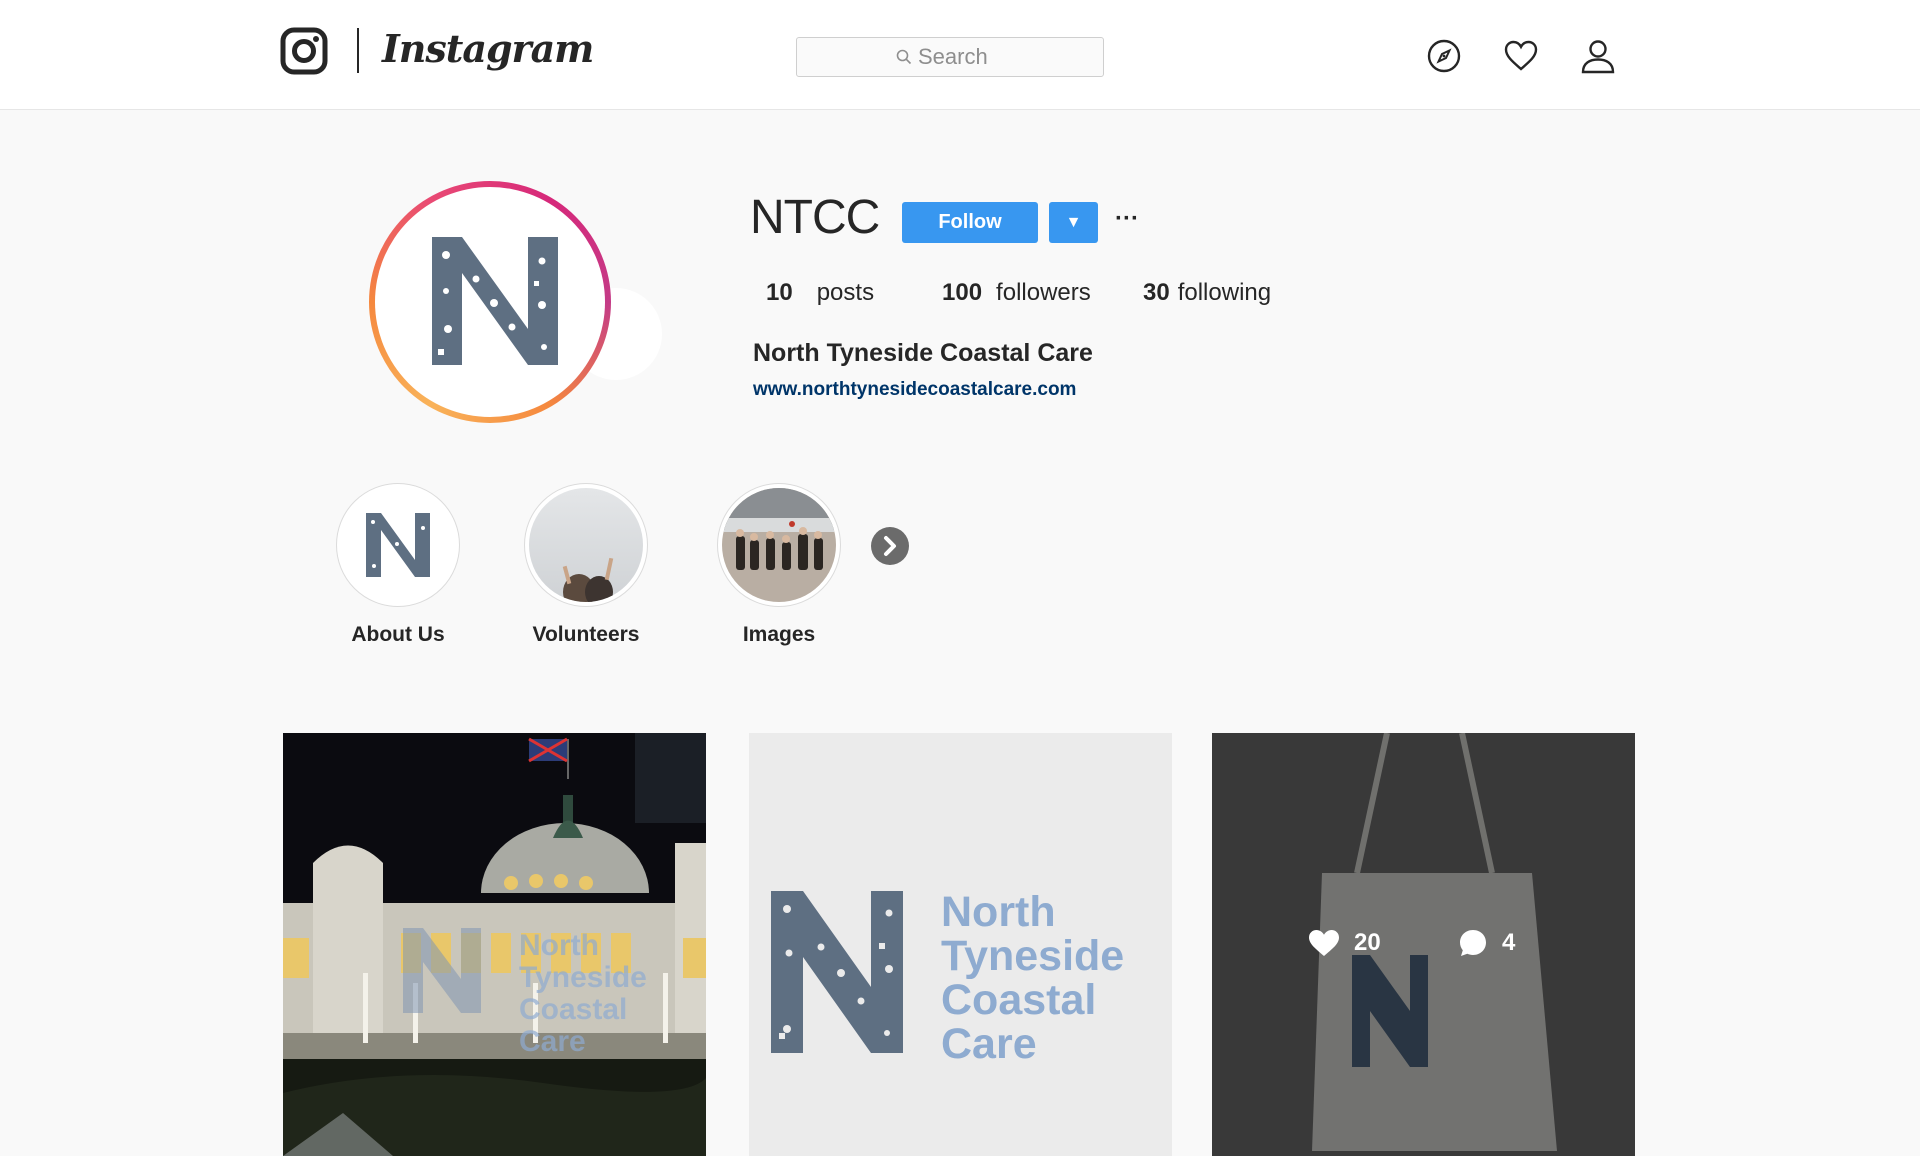  What do you see at coordinates (398, 634) in the screenshot?
I see `highlight-label: About Us` at bounding box center [398, 634].